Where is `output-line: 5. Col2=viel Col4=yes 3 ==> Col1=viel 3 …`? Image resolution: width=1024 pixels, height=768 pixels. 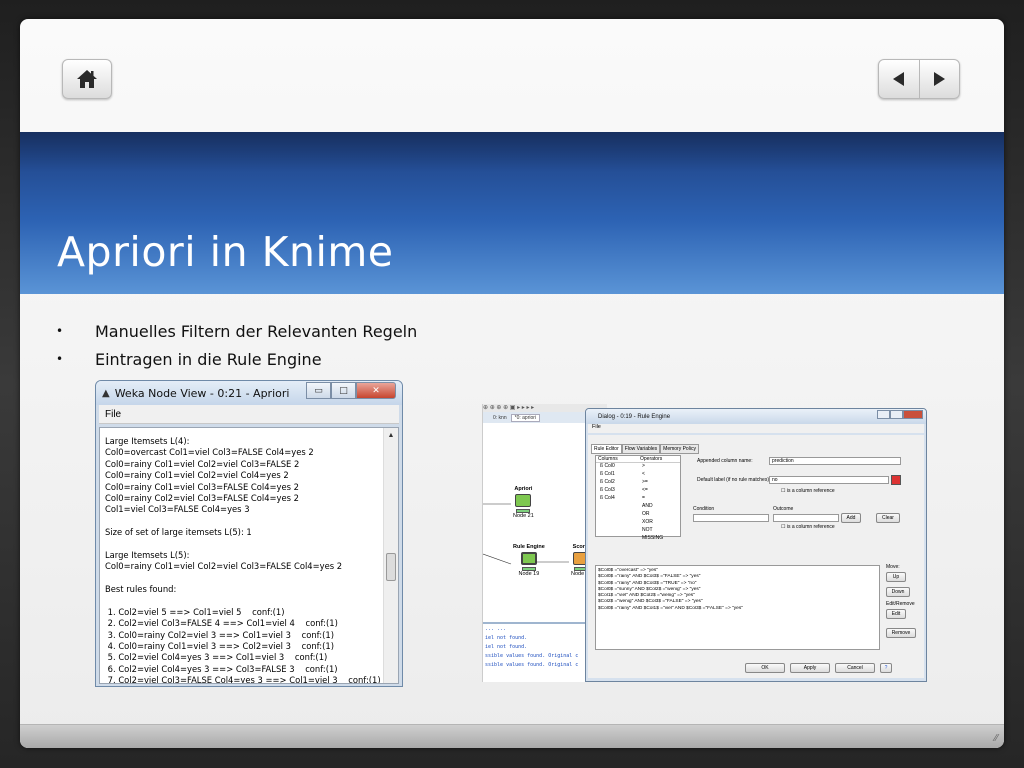
output-line: 5. Col2=viel Col4=yes 3 ==> Col1=viel 3 … is located at coordinates (216, 657).